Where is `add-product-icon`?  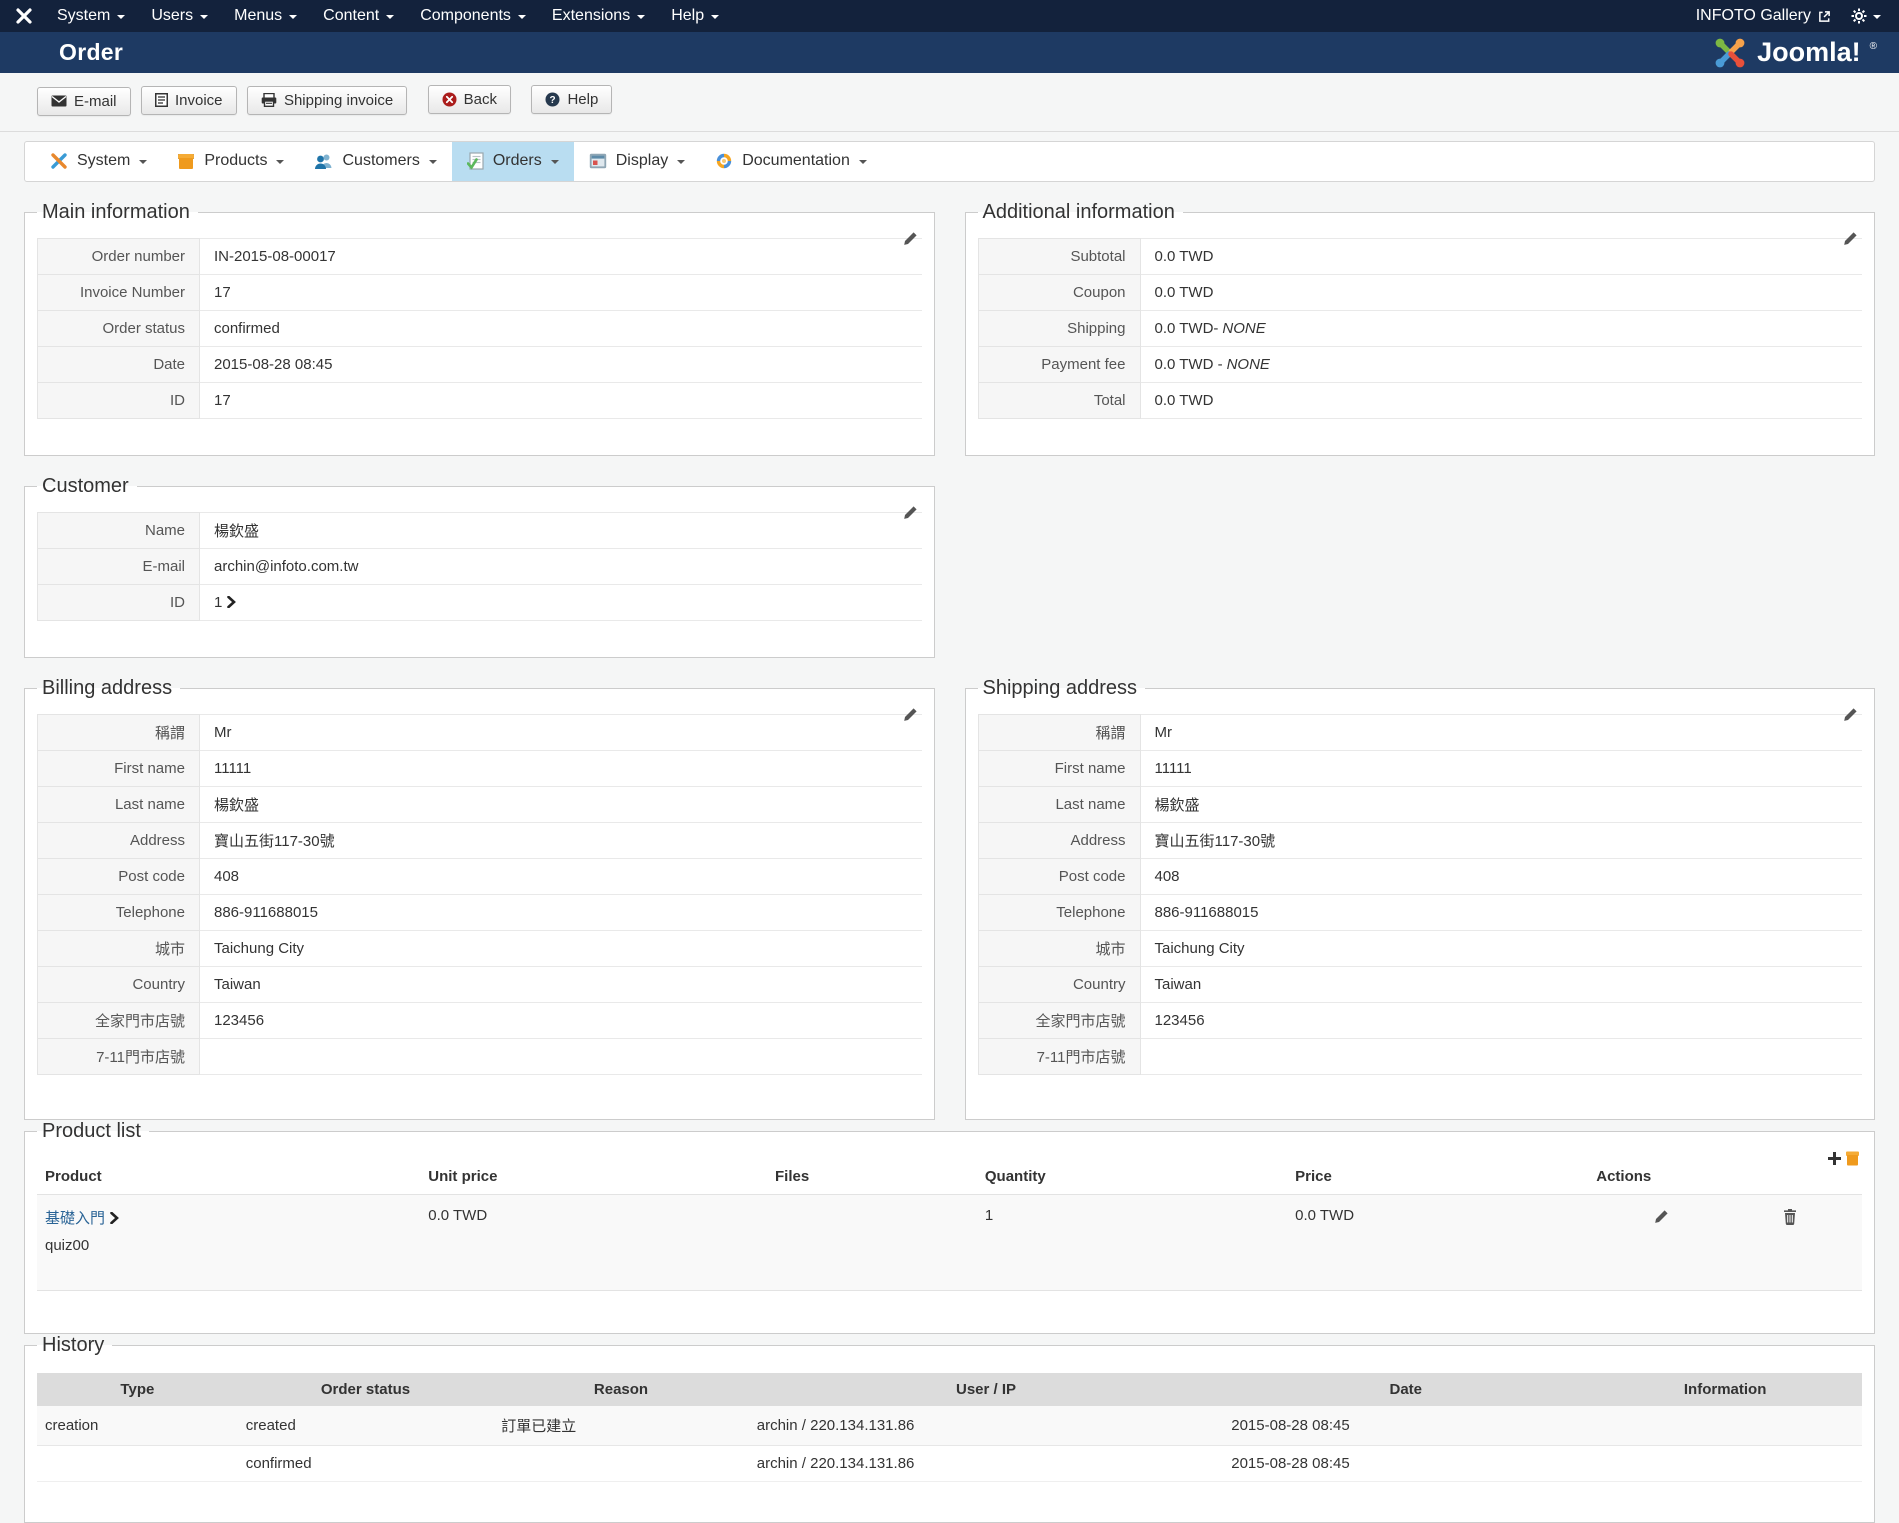
add-product-icon is located at coordinates (1834, 1158).